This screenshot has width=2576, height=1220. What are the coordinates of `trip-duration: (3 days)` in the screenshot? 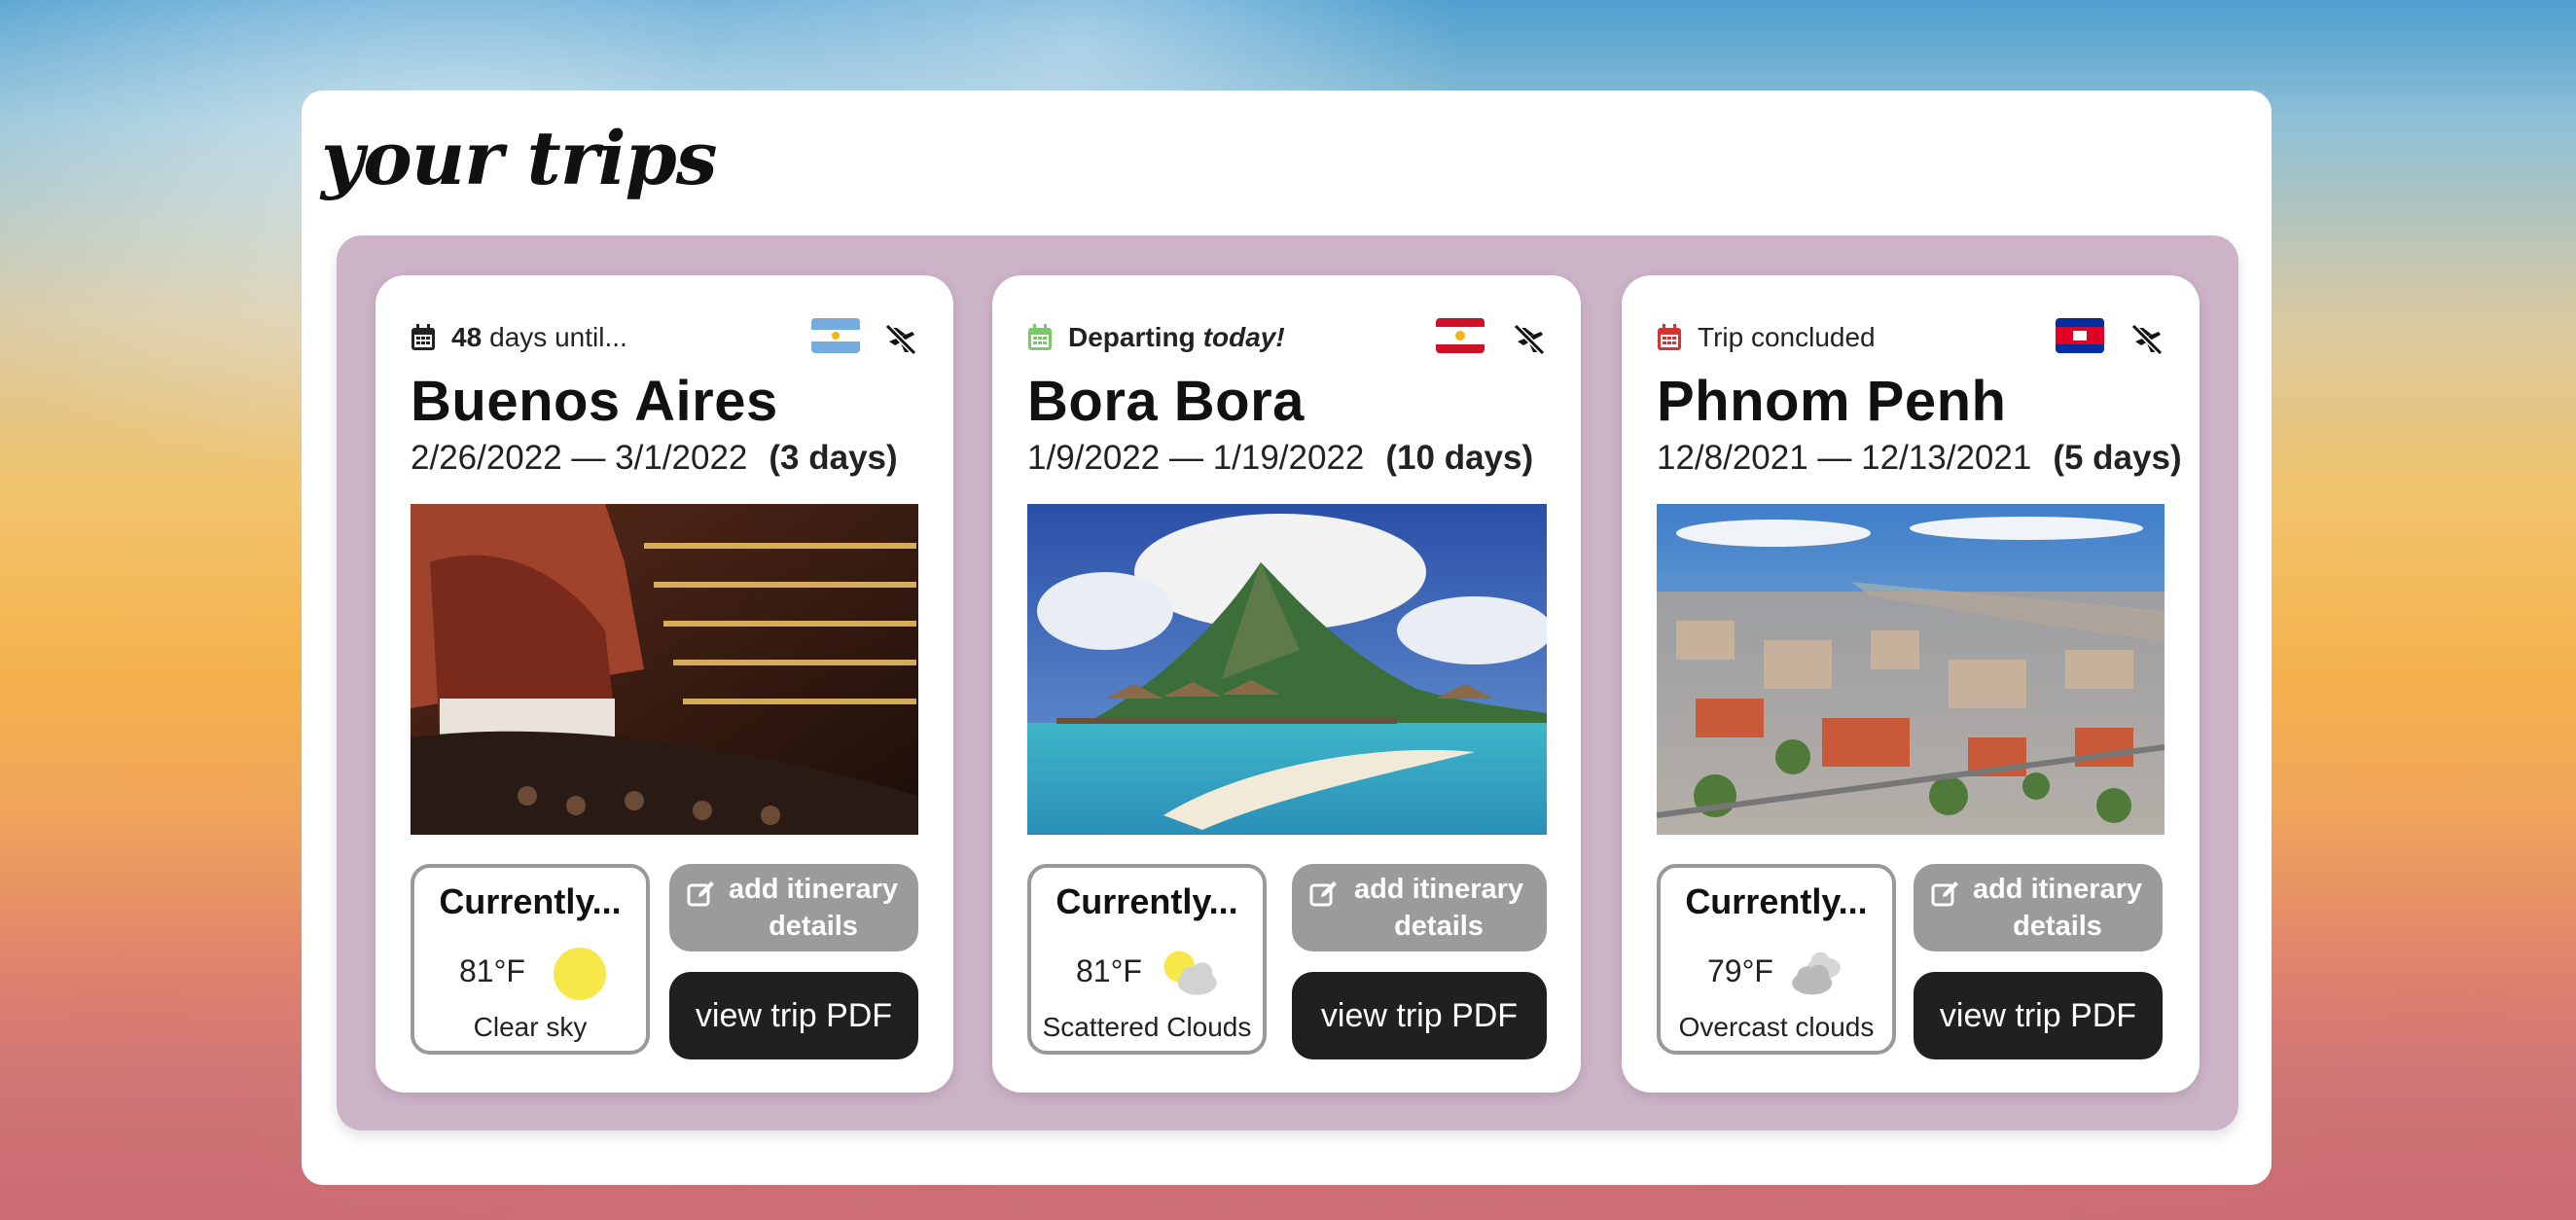 It's located at (833, 458).